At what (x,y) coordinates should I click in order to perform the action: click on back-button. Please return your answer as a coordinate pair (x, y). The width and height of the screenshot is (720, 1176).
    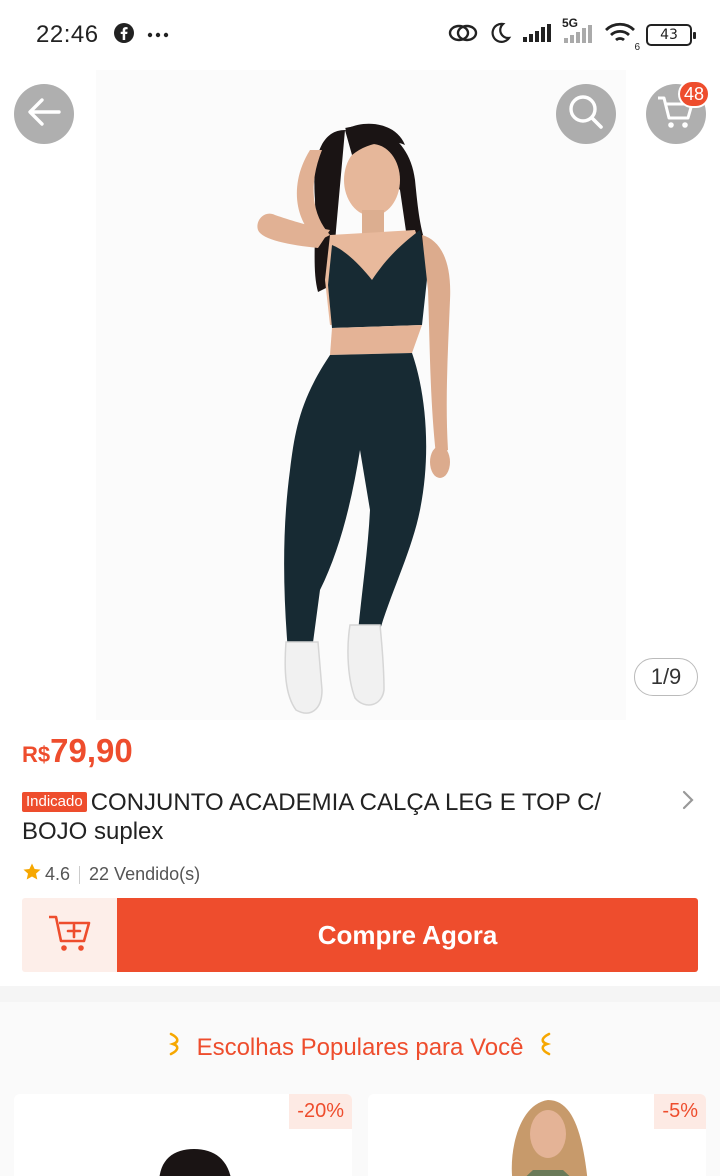
    Looking at the image, I should click on (44, 114).